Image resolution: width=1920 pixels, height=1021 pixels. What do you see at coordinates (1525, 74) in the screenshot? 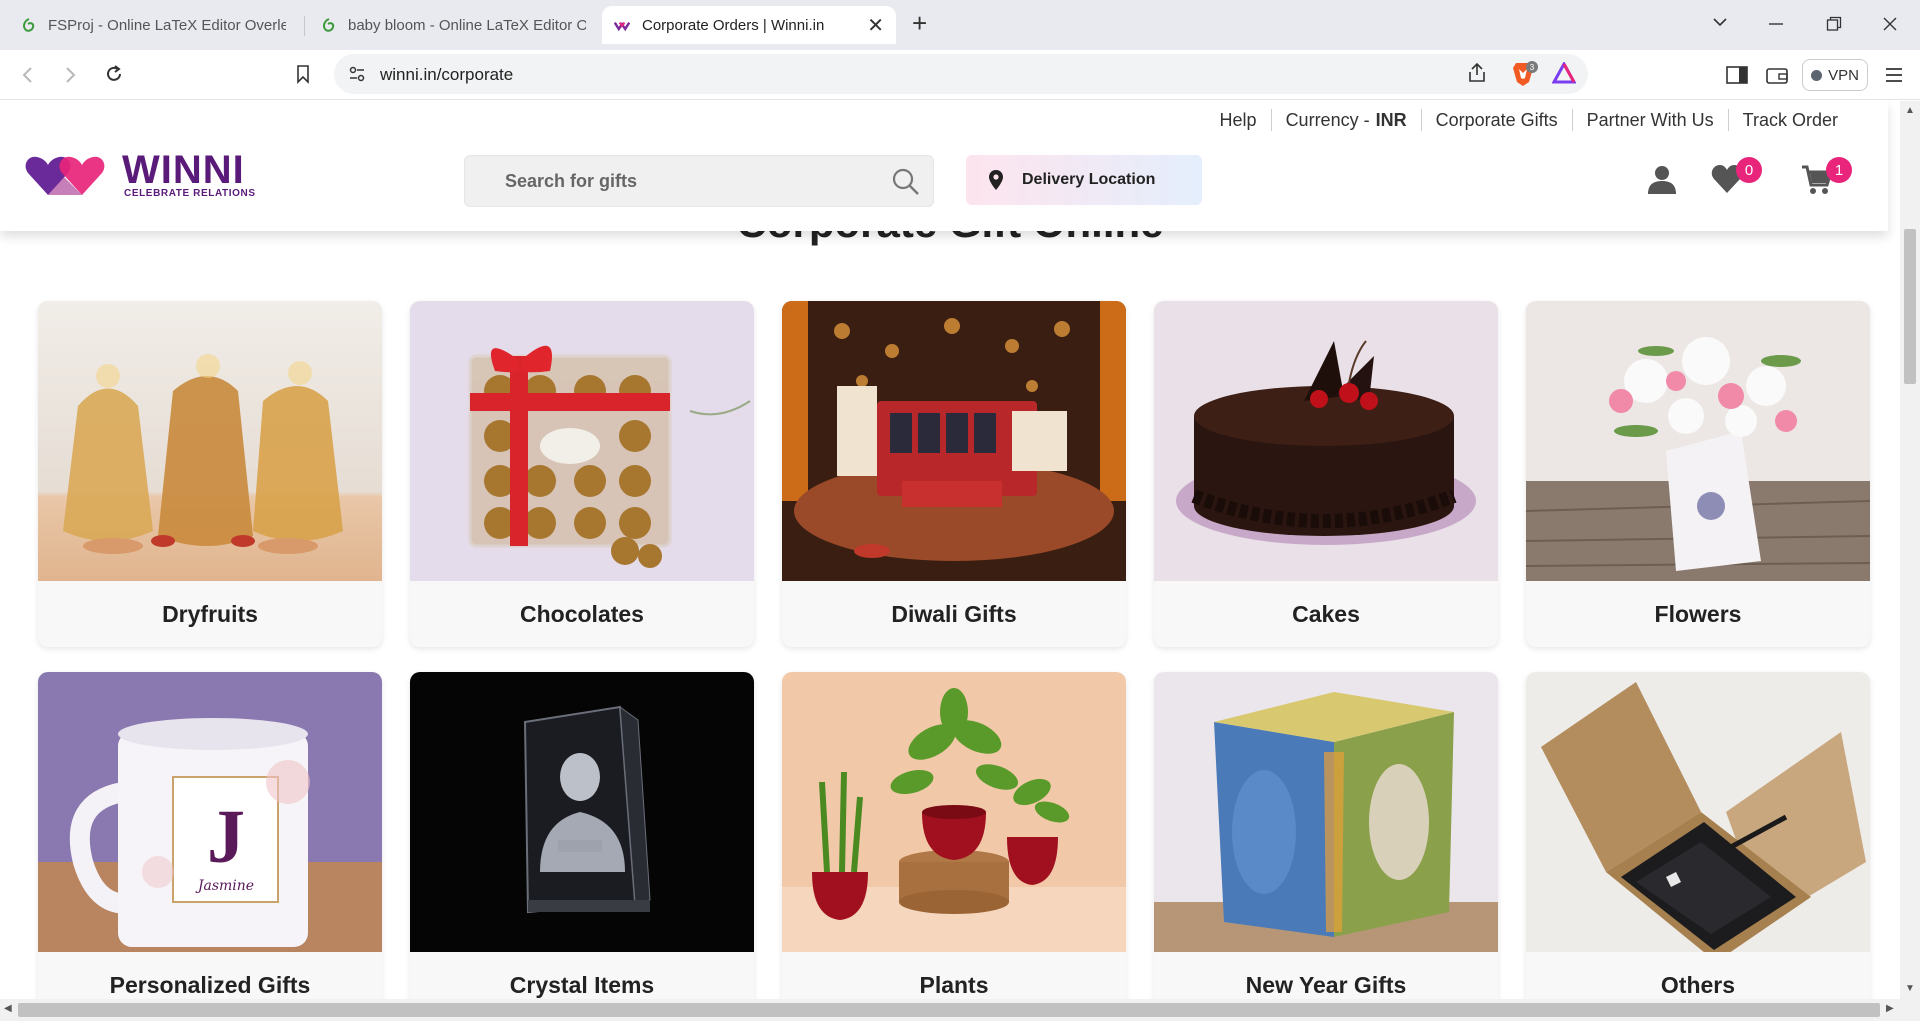
I see `brave-shields-icon: 3` at bounding box center [1525, 74].